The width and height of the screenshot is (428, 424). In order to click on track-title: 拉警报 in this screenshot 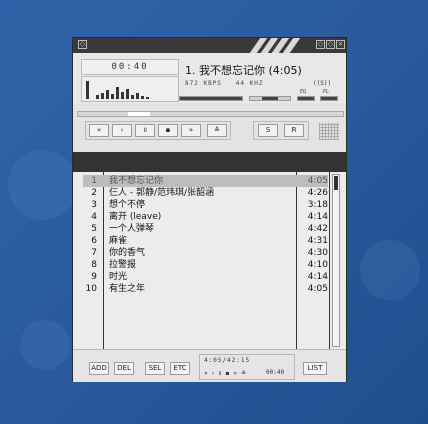, I will do `click(123, 265)`.